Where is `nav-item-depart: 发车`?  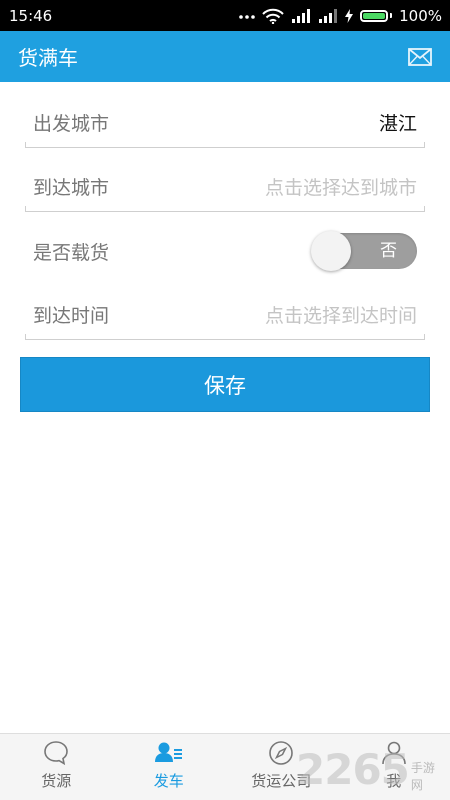 nav-item-depart: 发车 is located at coordinates (169, 767).